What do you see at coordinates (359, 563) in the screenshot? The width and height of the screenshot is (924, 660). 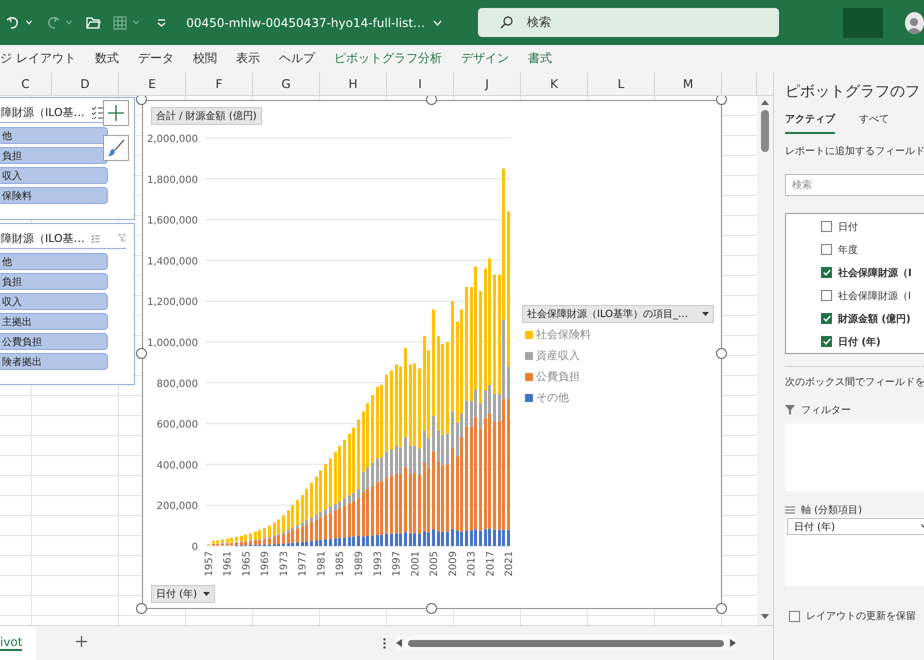 I see `axis-label: 1989` at bounding box center [359, 563].